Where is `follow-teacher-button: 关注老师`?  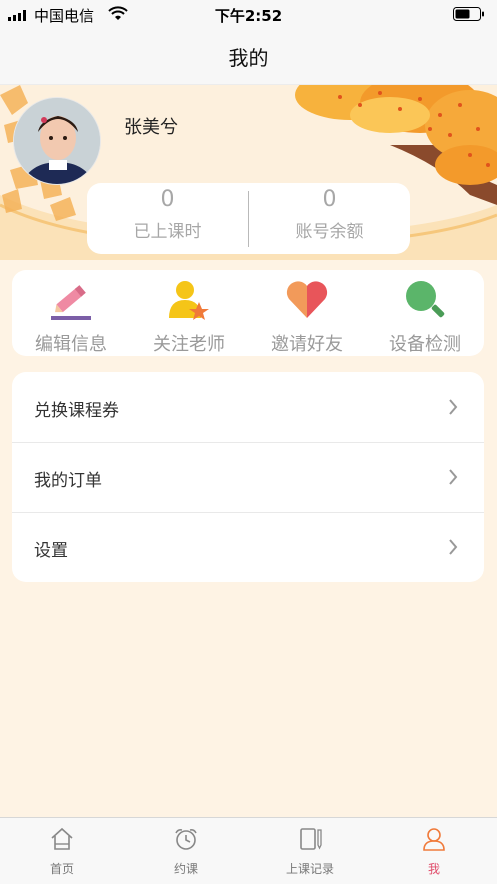 follow-teacher-button: 关注老师 is located at coordinates (189, 313).